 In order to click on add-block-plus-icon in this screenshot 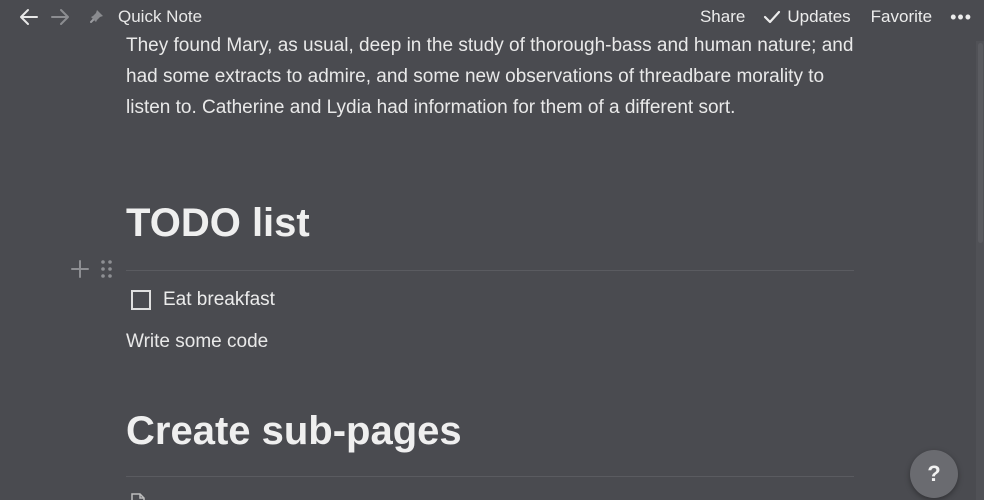, I will do `click(80, 269)`.